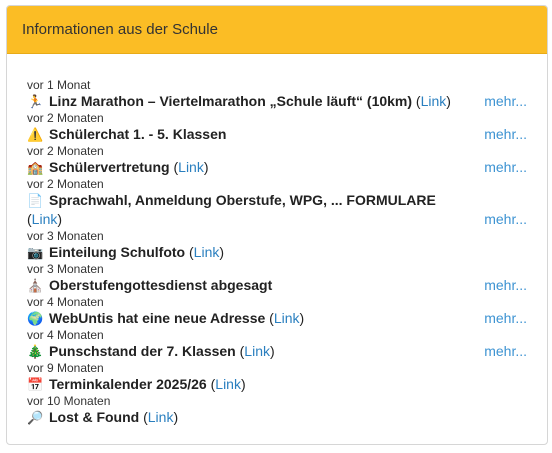 Image resolution: width=552 pixels, height=453 pixels. Describe the element at coordinates (35, 285) in the screenshot. I see `church-icon: ⛪` at that location.